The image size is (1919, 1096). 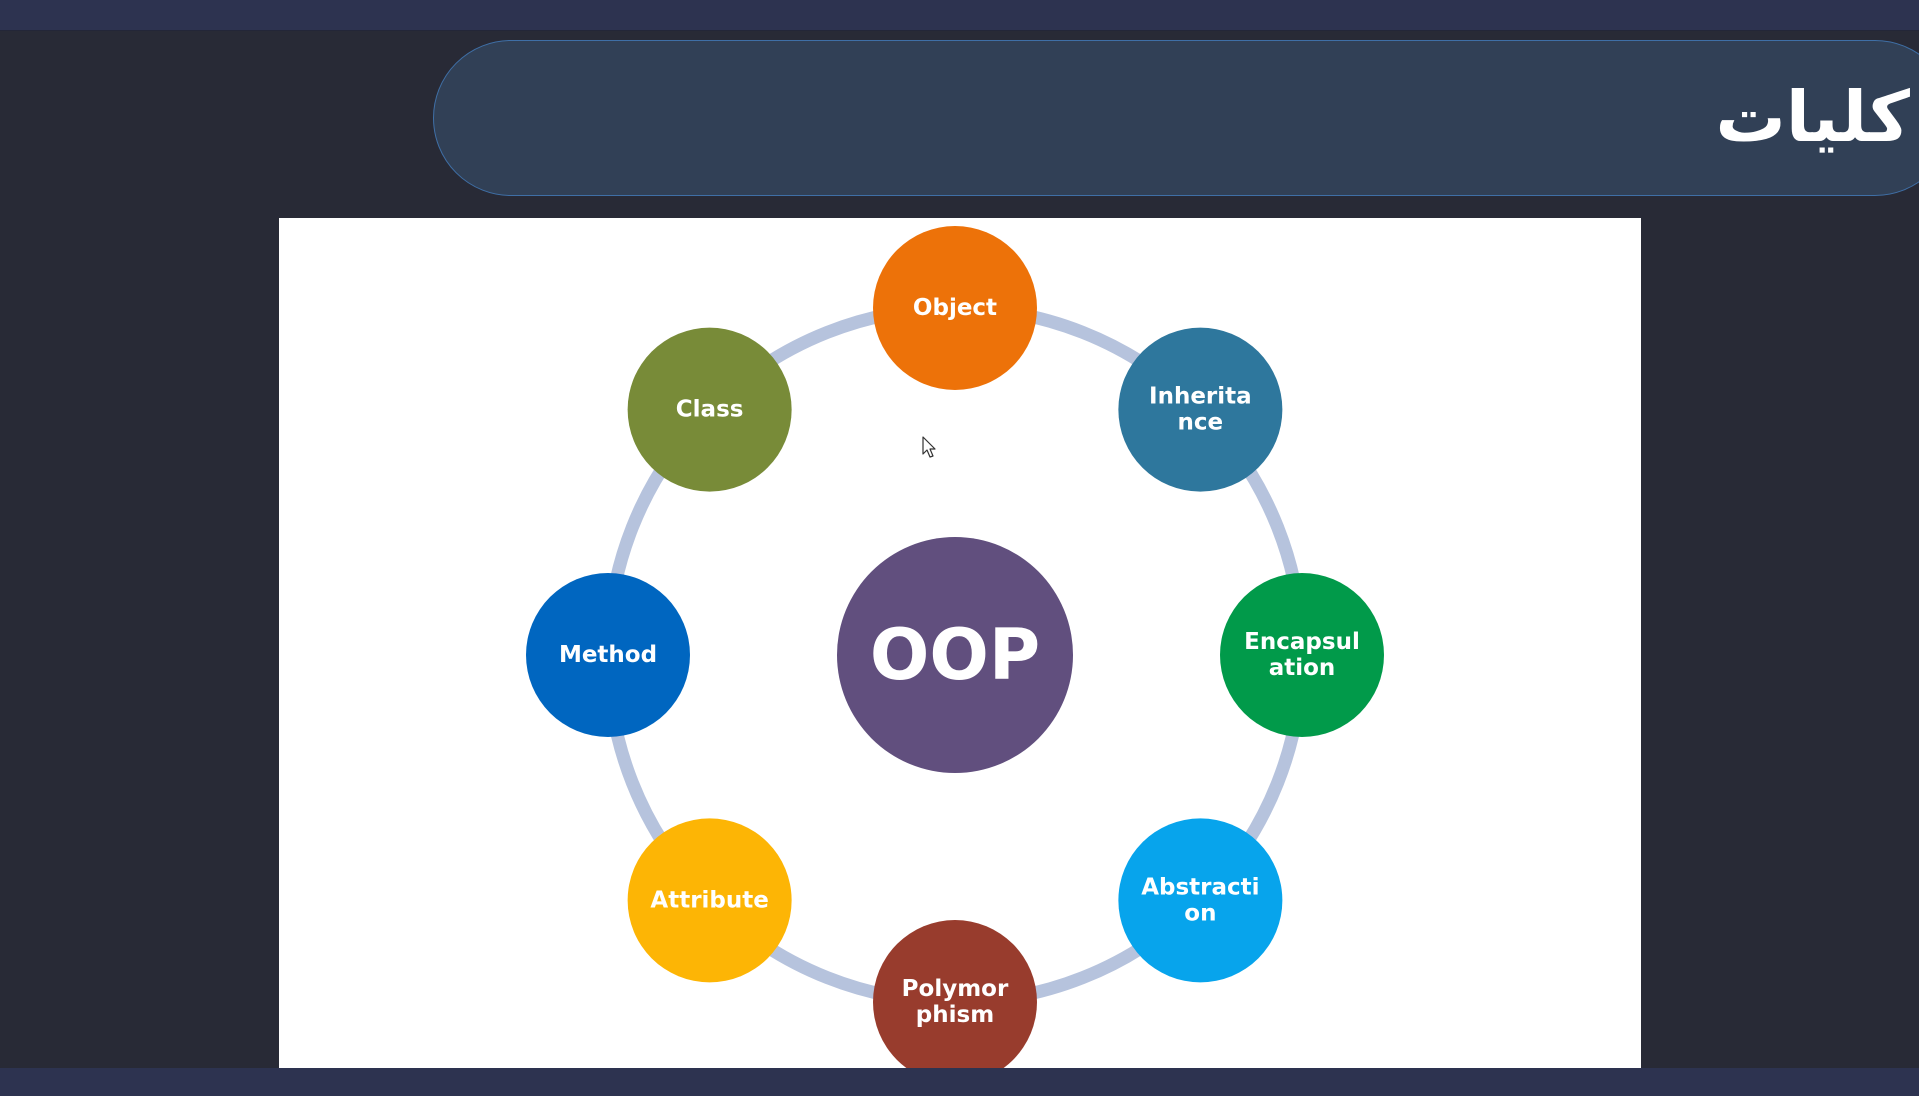 I want to click on node-encapsulation: Encapsulation, so click(x=1302, y=655).